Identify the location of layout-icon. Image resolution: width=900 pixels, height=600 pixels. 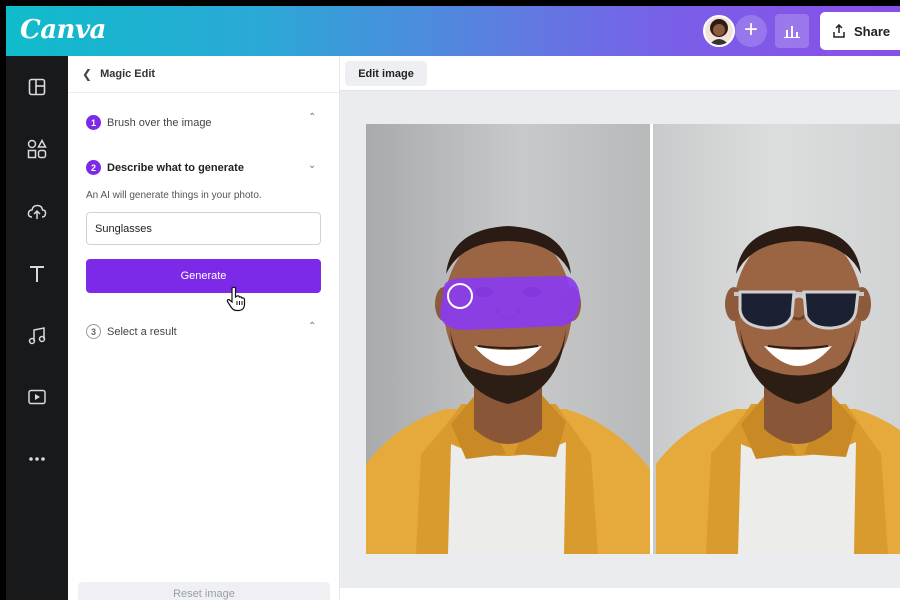
(37, 87).